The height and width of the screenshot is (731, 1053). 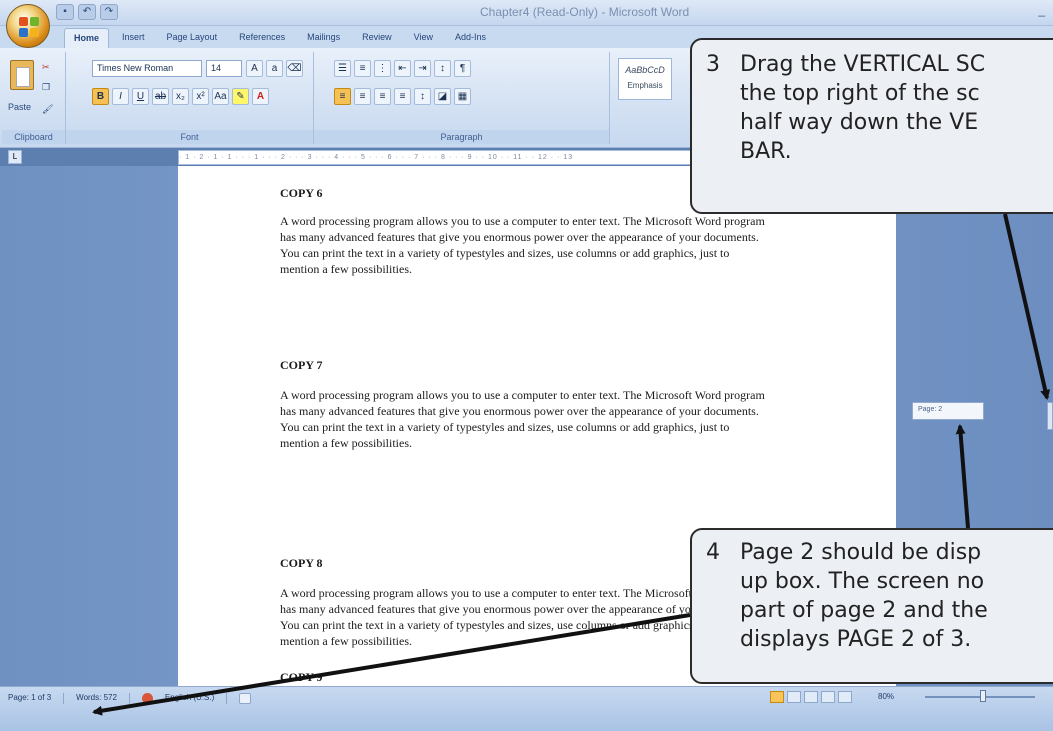 What do you see at coordinates (645, 79) in the screenshot?
I see `style-emphasis: AaBbCcD Emphasis` at bounding box center [645, 79].